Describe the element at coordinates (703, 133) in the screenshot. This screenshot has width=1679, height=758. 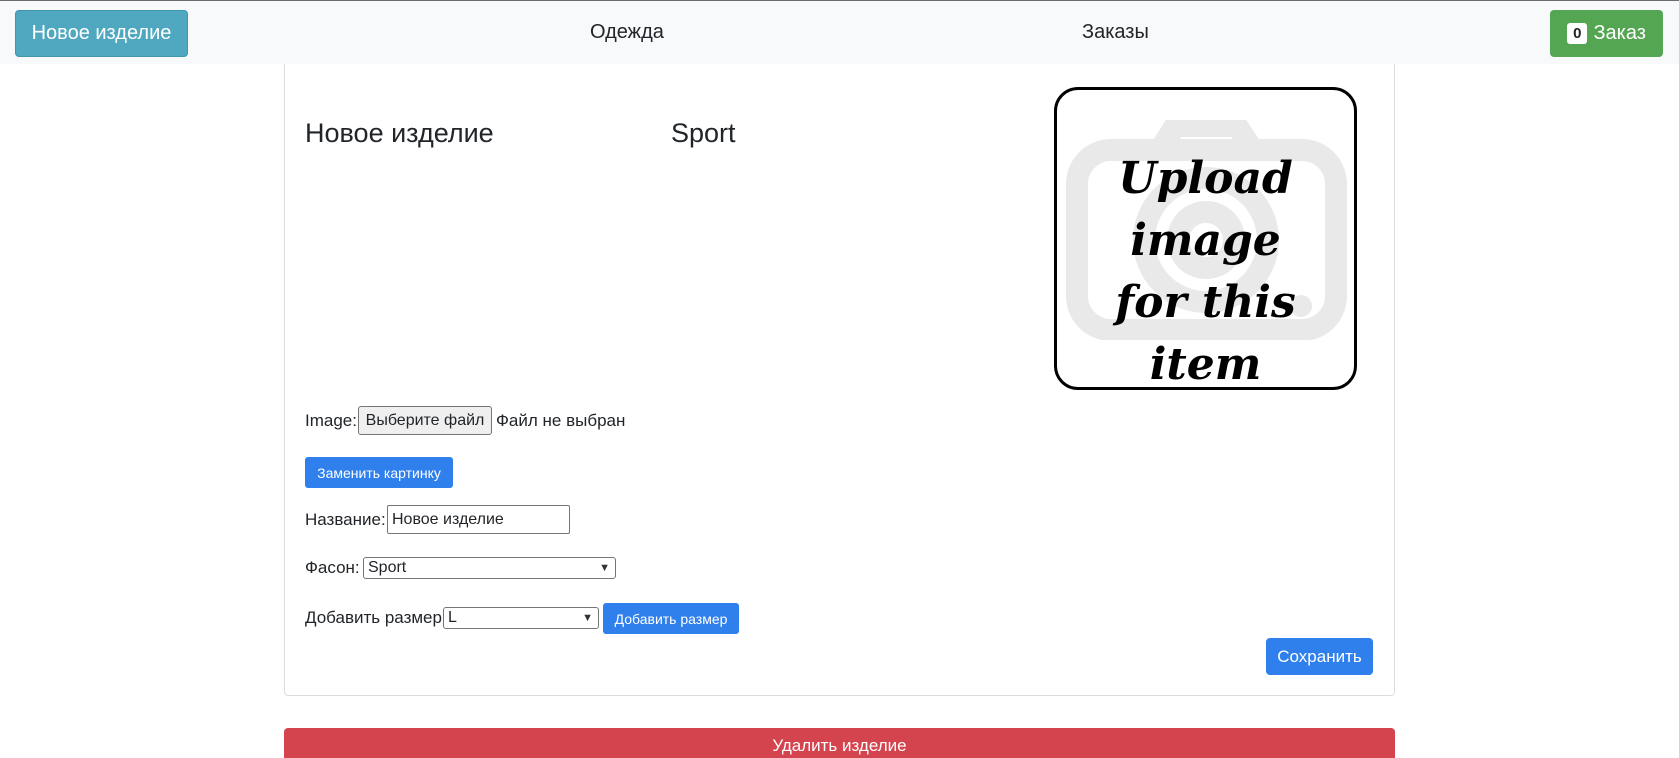
I see `item-style-heading: Sport` at that location.